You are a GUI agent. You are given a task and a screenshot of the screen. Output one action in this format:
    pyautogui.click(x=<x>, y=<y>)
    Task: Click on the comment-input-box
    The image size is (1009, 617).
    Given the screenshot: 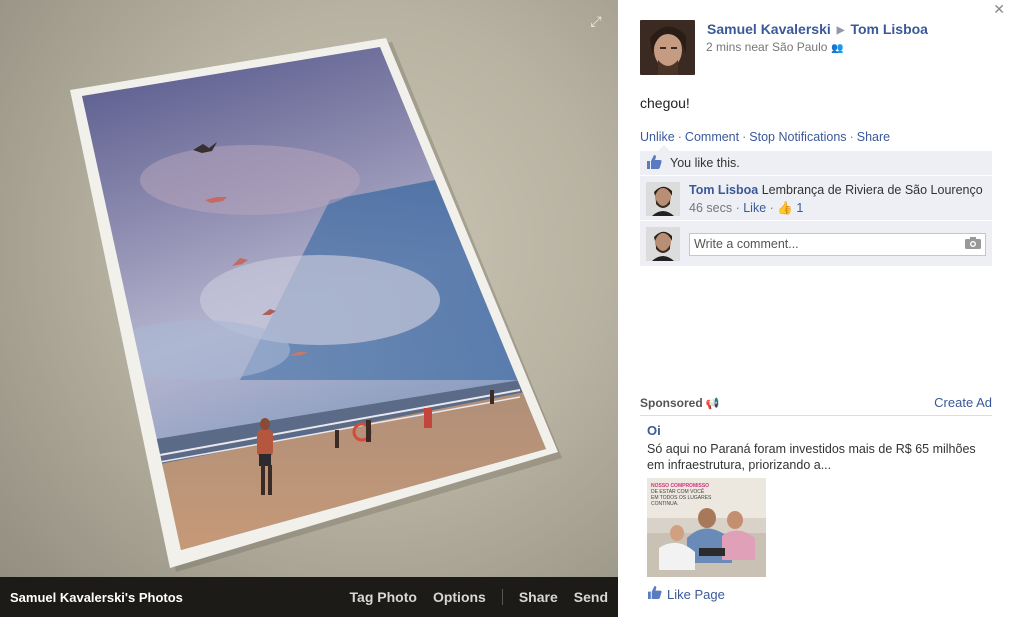 What is the action you would take?
    pyautogui.click(x=837, y=244)
    